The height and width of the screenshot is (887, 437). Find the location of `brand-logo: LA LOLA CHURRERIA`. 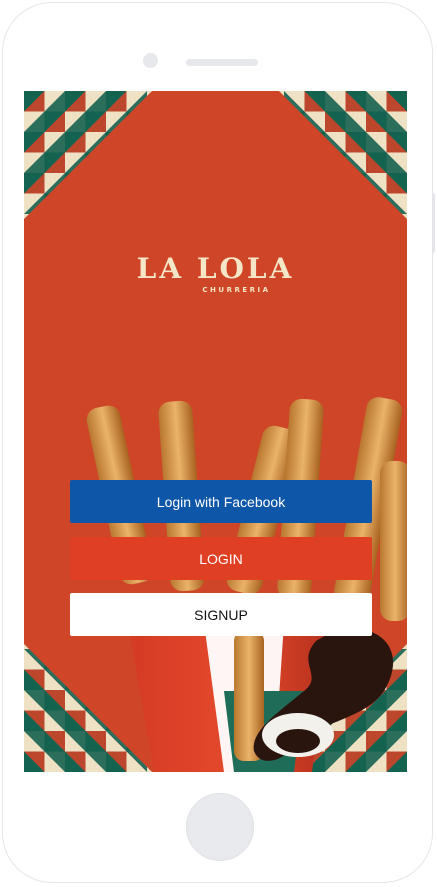

brand-logo: LA LOLA CHURRERIA is located at coordinates (215, 273).